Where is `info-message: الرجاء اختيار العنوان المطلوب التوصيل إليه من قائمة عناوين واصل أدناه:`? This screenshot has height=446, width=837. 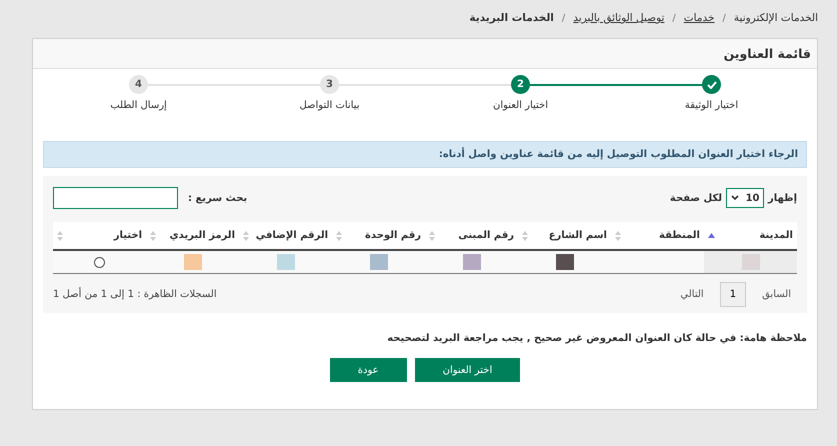 info-message: الرجاء اختيار العنوان المطلوب التوصيل إليه من قائمة عناوين واصل أدناه: is located at coordinates (425, 154).